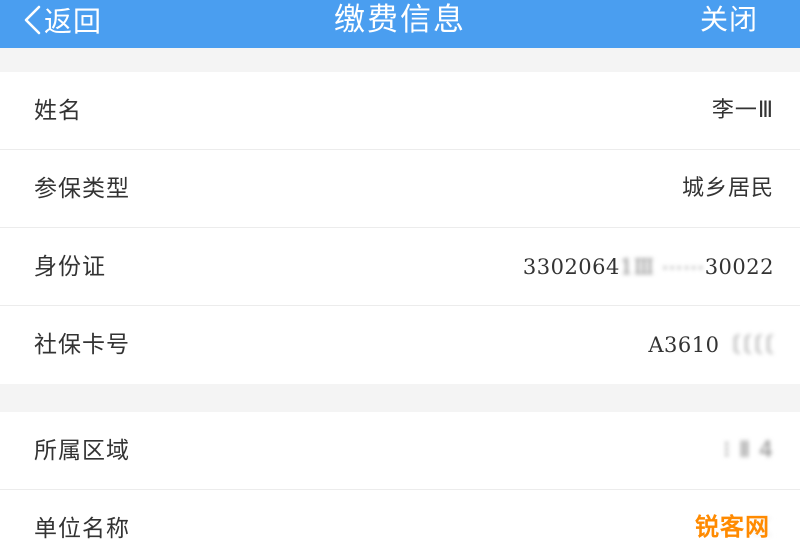 The width and height of the screenshot is (800, 550). What do you see at coordinates (58, 111) in the screenshot?
I see `name-label: 姓名` at bounding box center [58, 111].